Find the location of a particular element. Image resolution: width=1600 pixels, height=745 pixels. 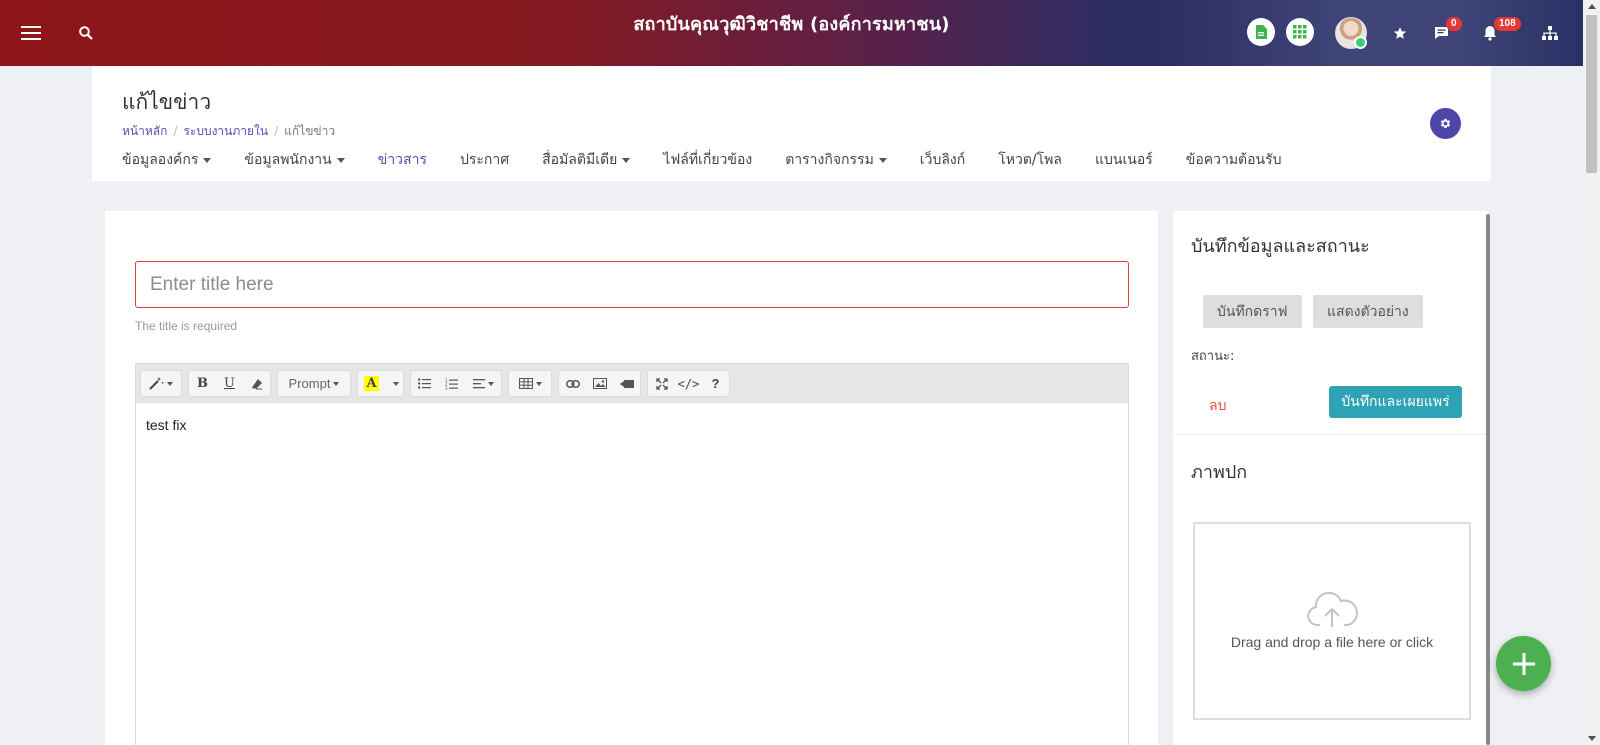

cover-image-dropzone: Drag and drop a file here or click is located at coordinates (1332, 621).